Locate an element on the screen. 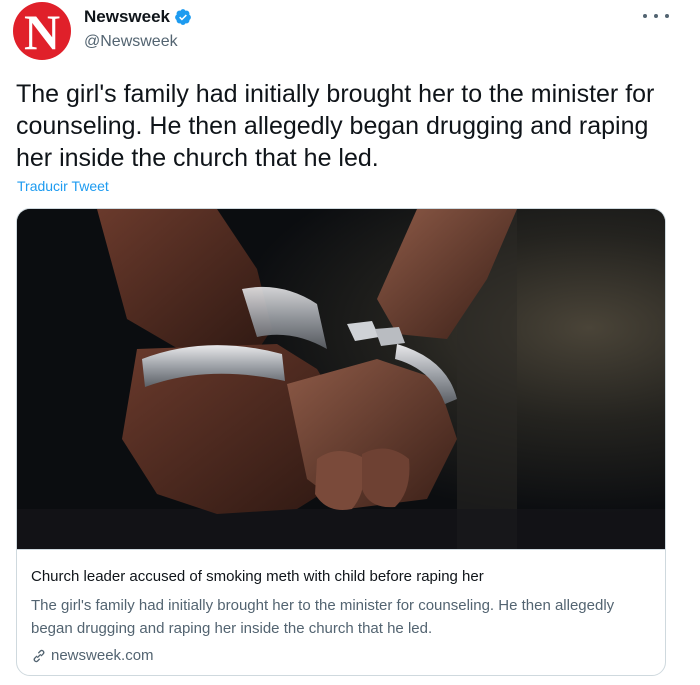 The width and height of the screenshot is (700, 685). author-handle: @Newsweek is located at coordinates (131, 42).